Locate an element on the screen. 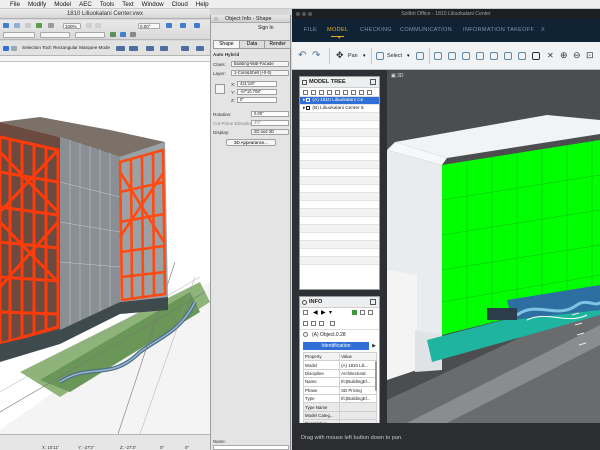  color-icon is located at coordinates (354, 312).